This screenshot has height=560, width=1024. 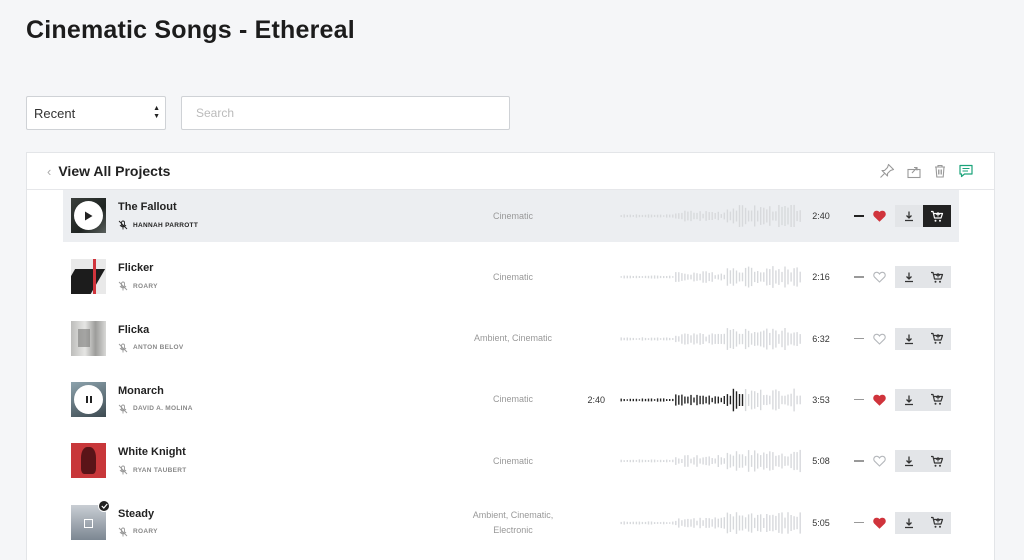 I want to click on track-row: Monarch DAVID A. MOLINA Cinematic 2:40 3:53, so click(x=511, y=400).